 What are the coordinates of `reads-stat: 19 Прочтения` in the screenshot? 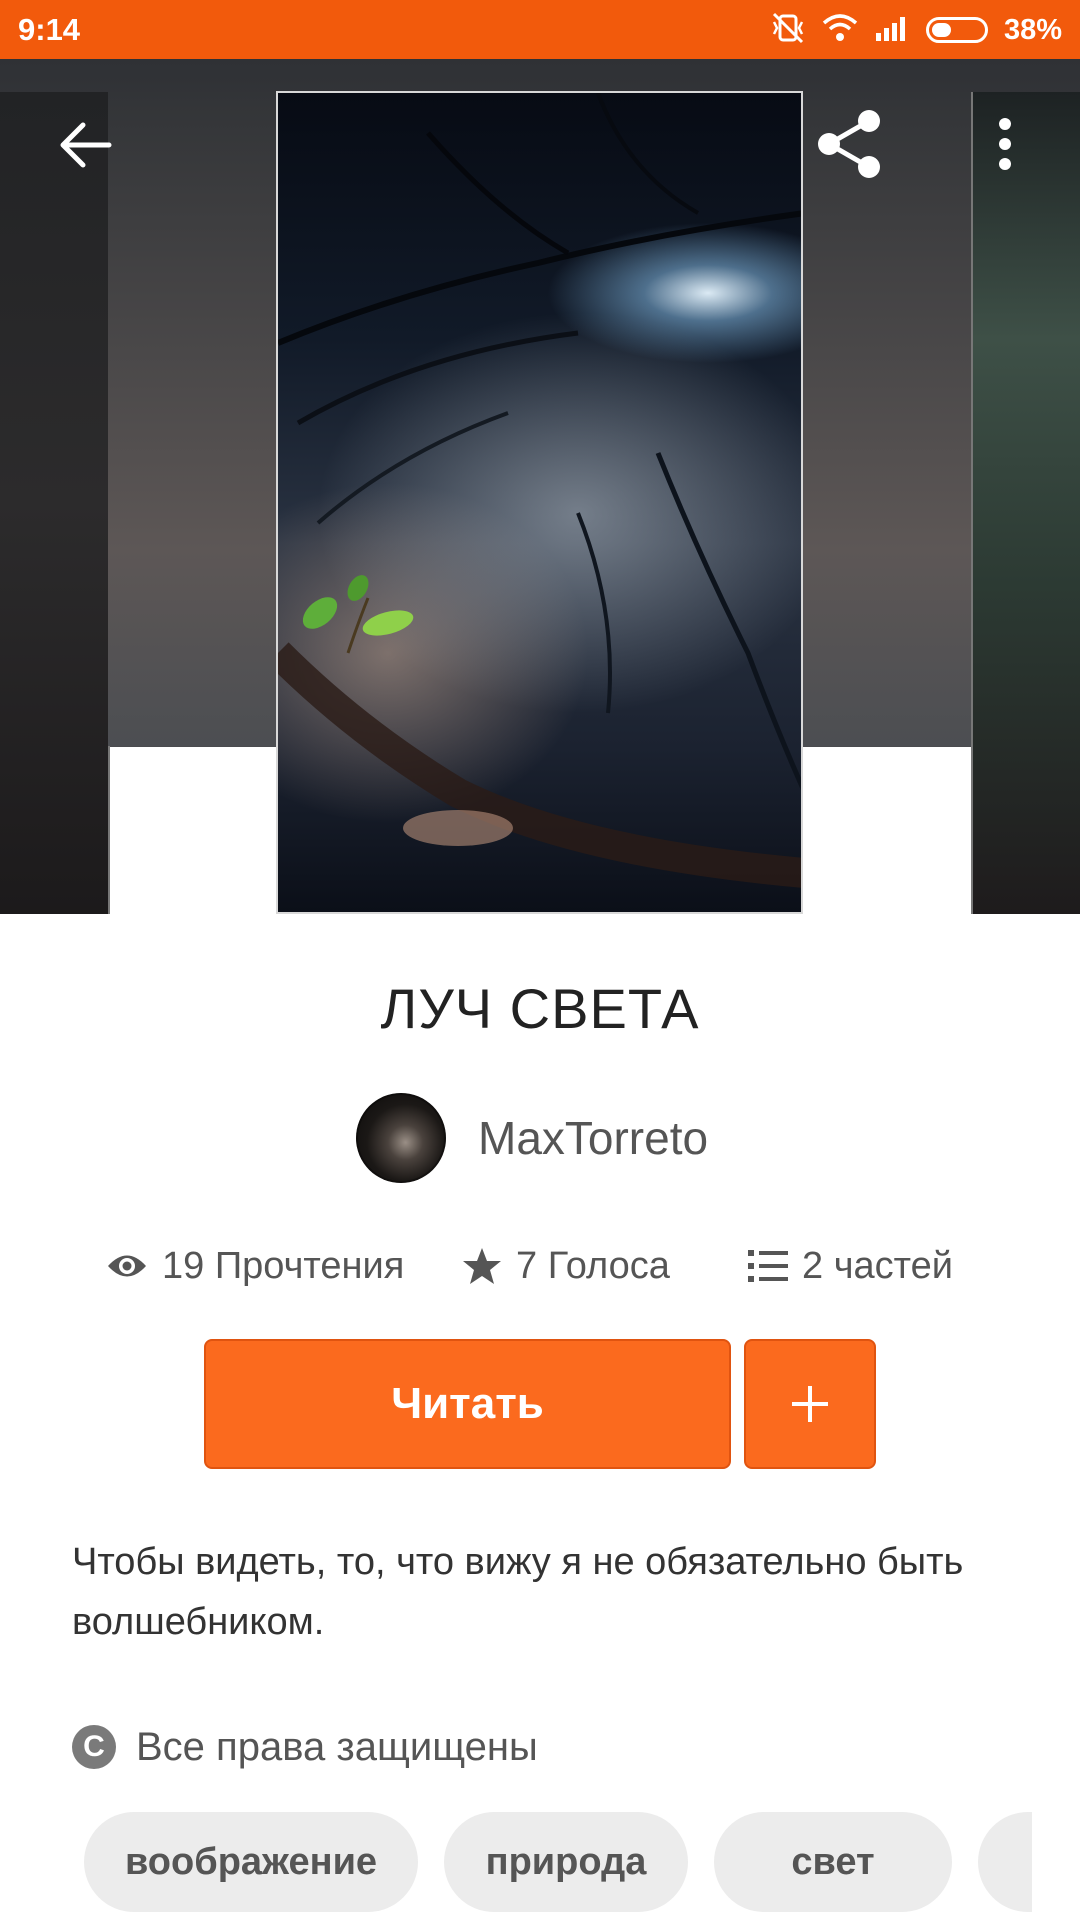 It's located at (255, 1266).